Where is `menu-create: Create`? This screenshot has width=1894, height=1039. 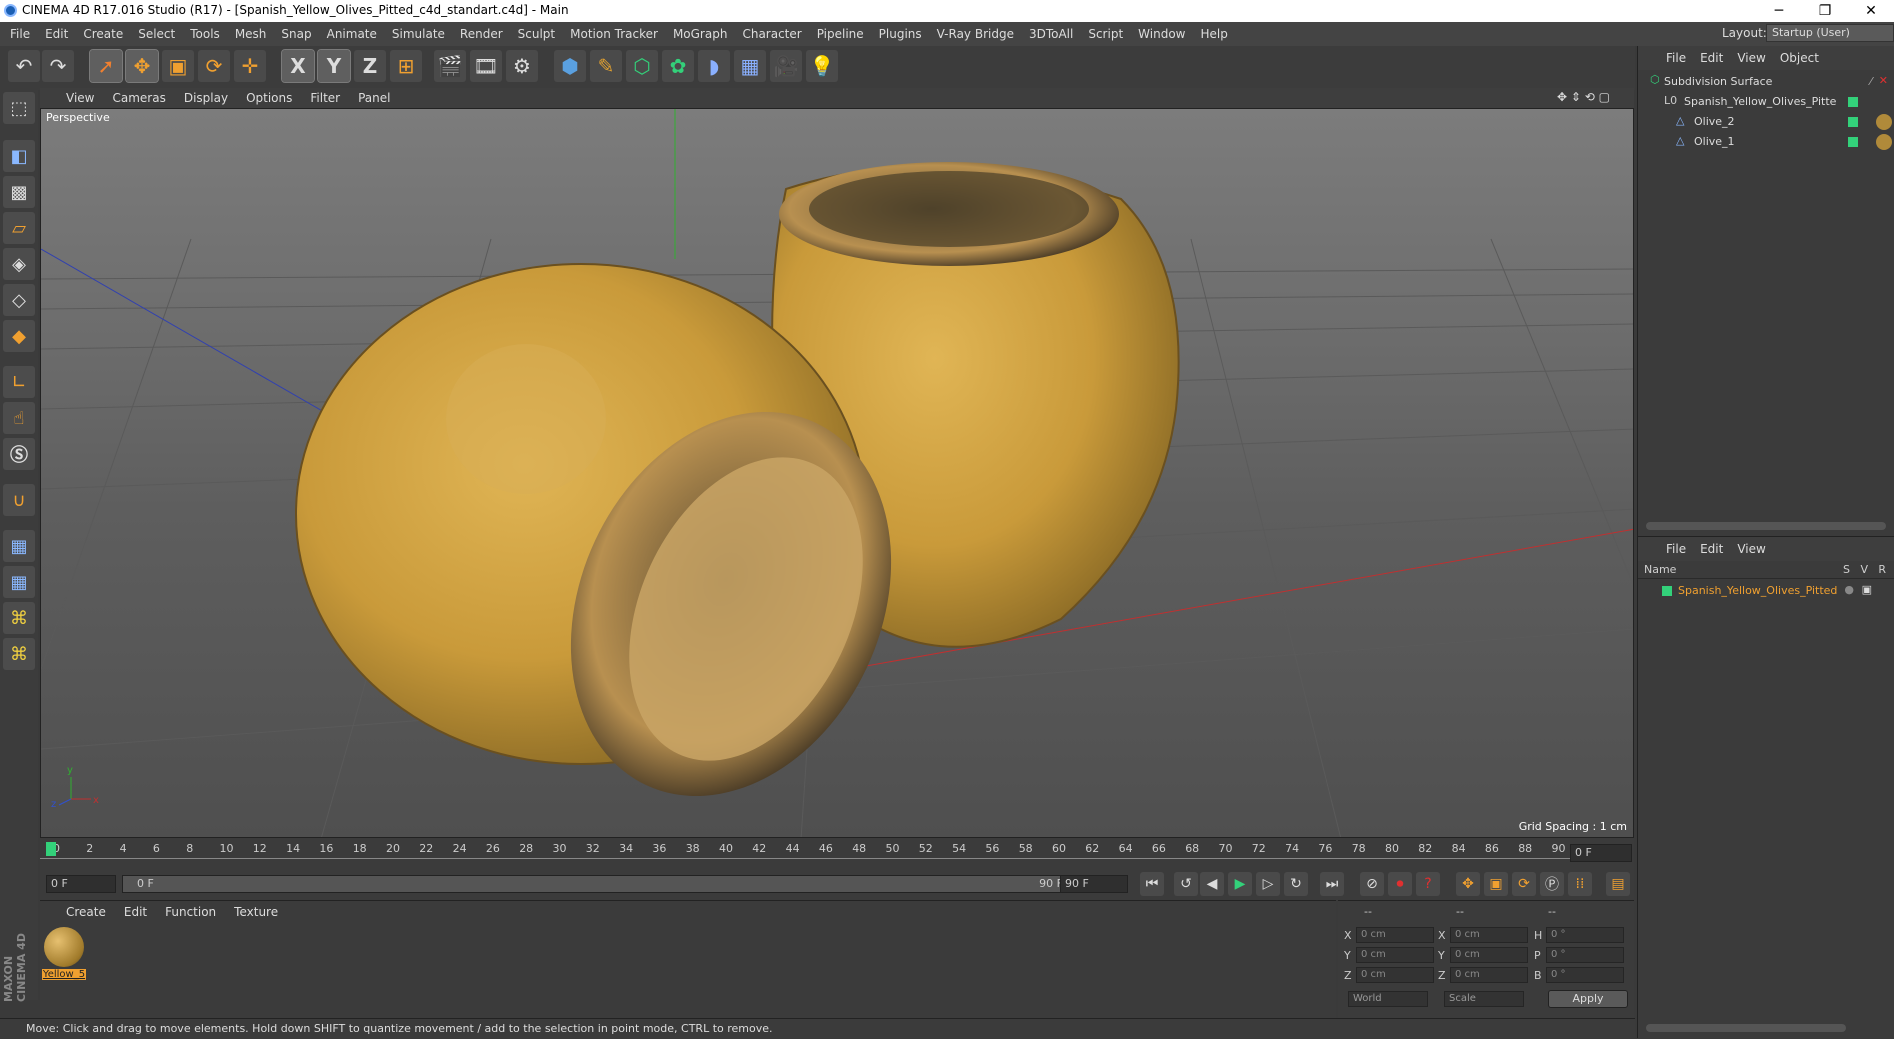 menu-create: Create is located at coordinates (103, 34).